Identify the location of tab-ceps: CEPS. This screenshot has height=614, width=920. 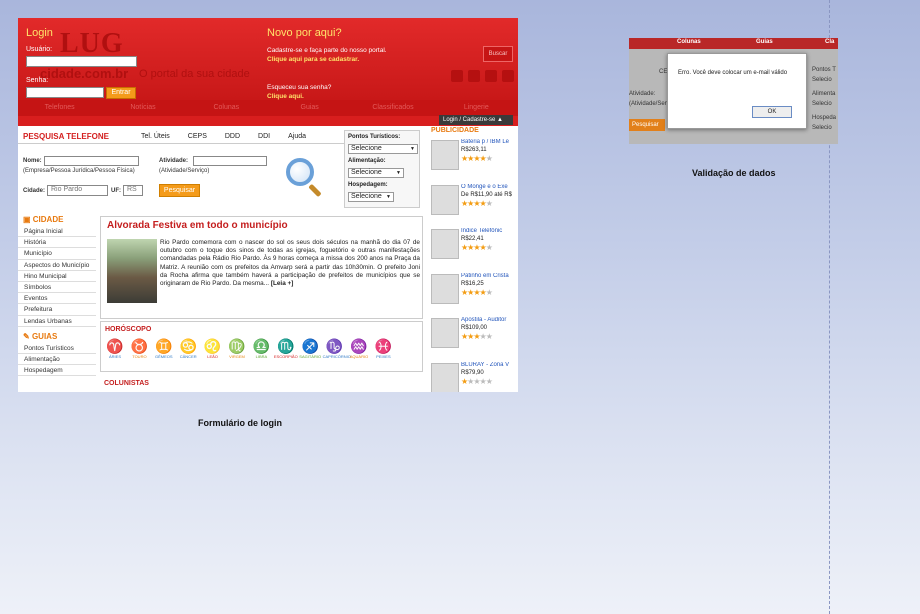
(197, 136).